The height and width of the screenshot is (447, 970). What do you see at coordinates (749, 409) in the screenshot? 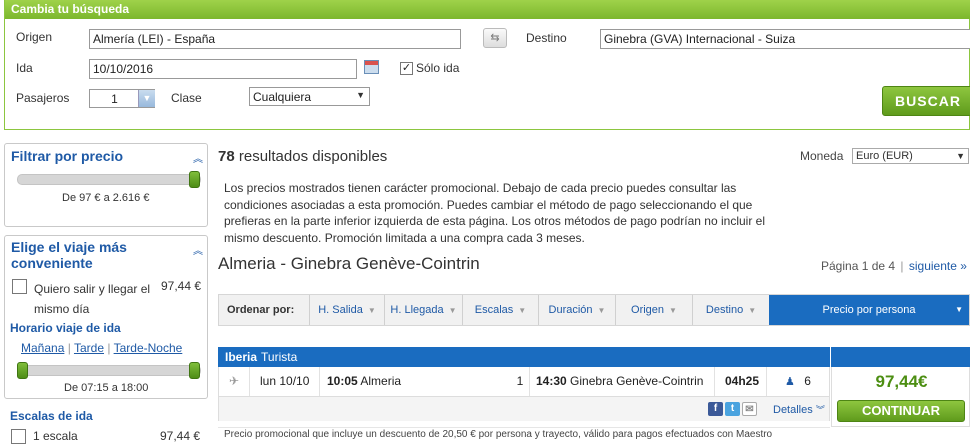
I see `email-icon: ✉` at bounding box center [749, 409].